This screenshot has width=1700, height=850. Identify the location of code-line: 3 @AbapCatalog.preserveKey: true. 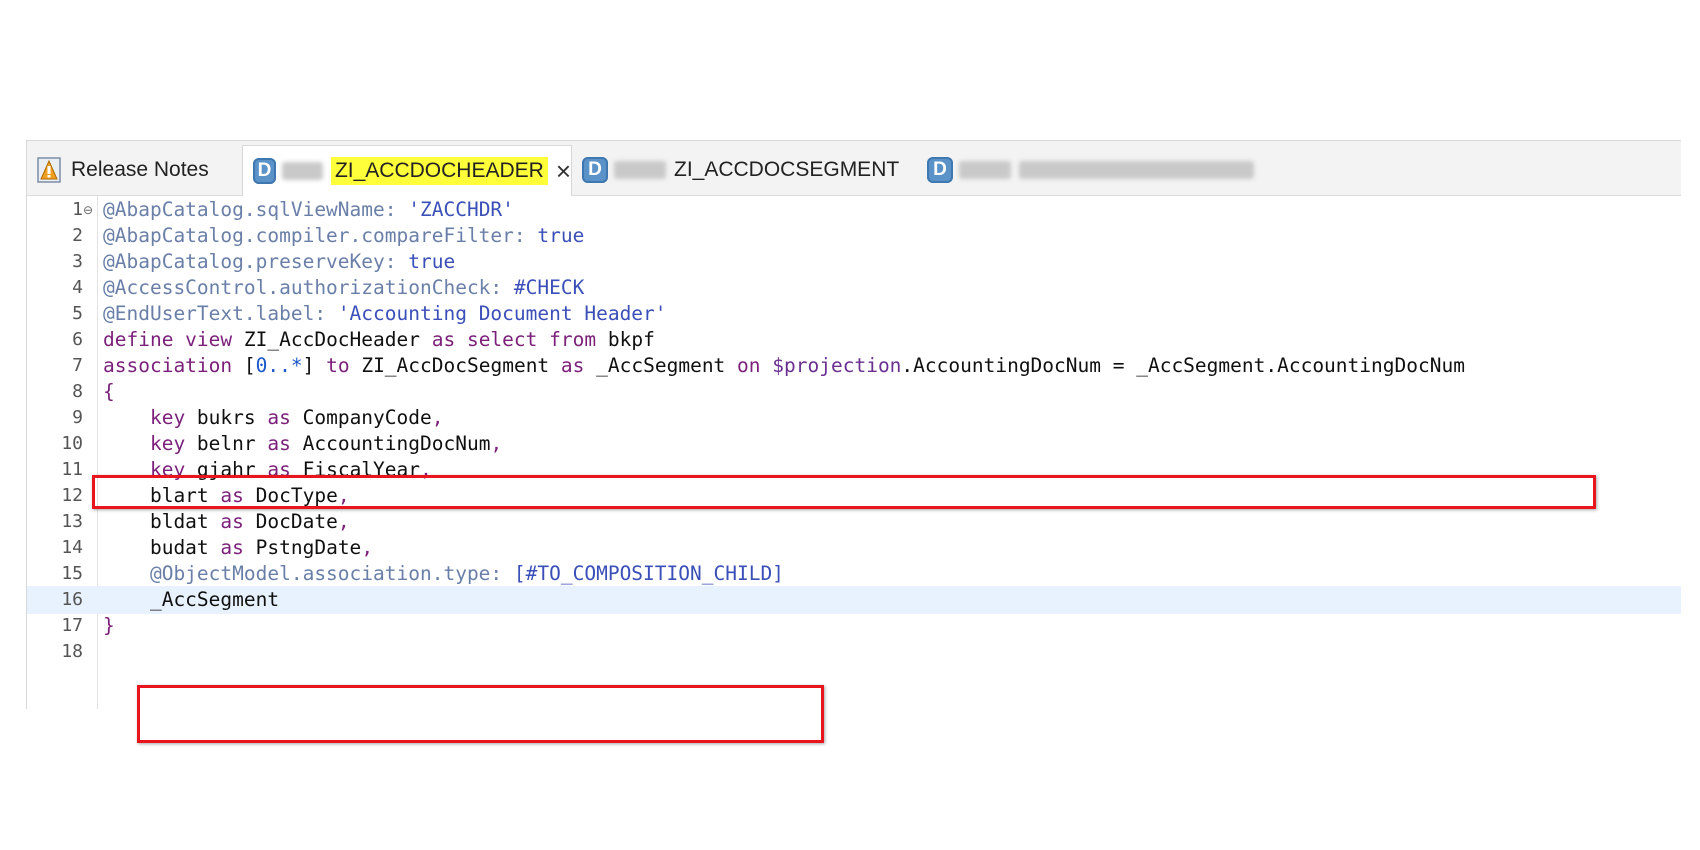
(854, 262).